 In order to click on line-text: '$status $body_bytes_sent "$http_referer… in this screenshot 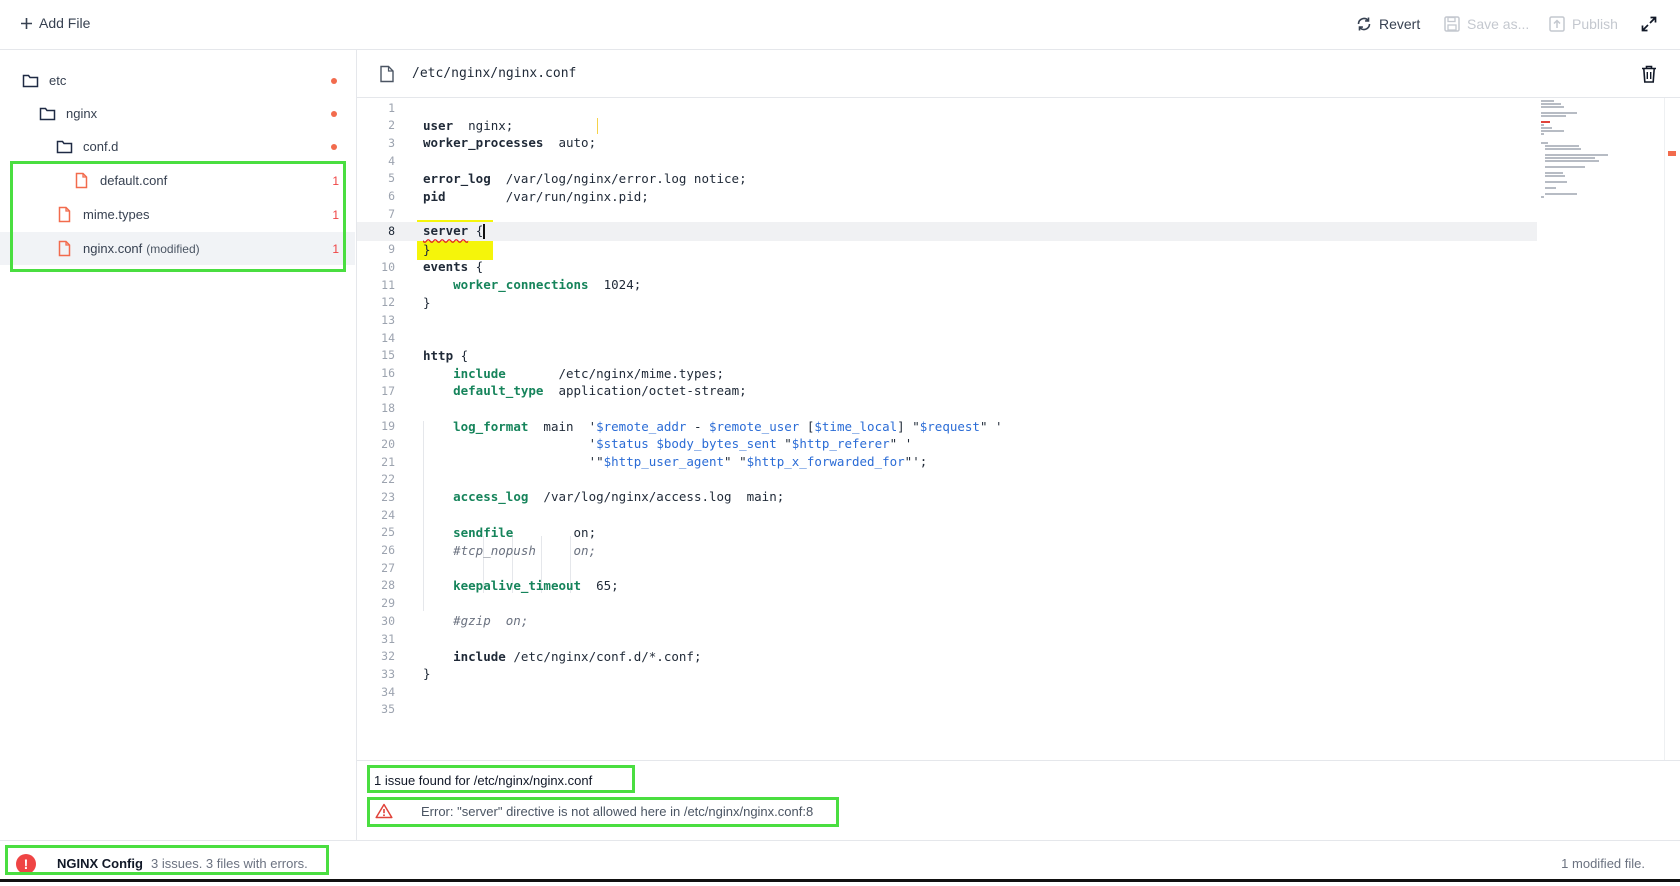, I will do `click(668, 444)`.